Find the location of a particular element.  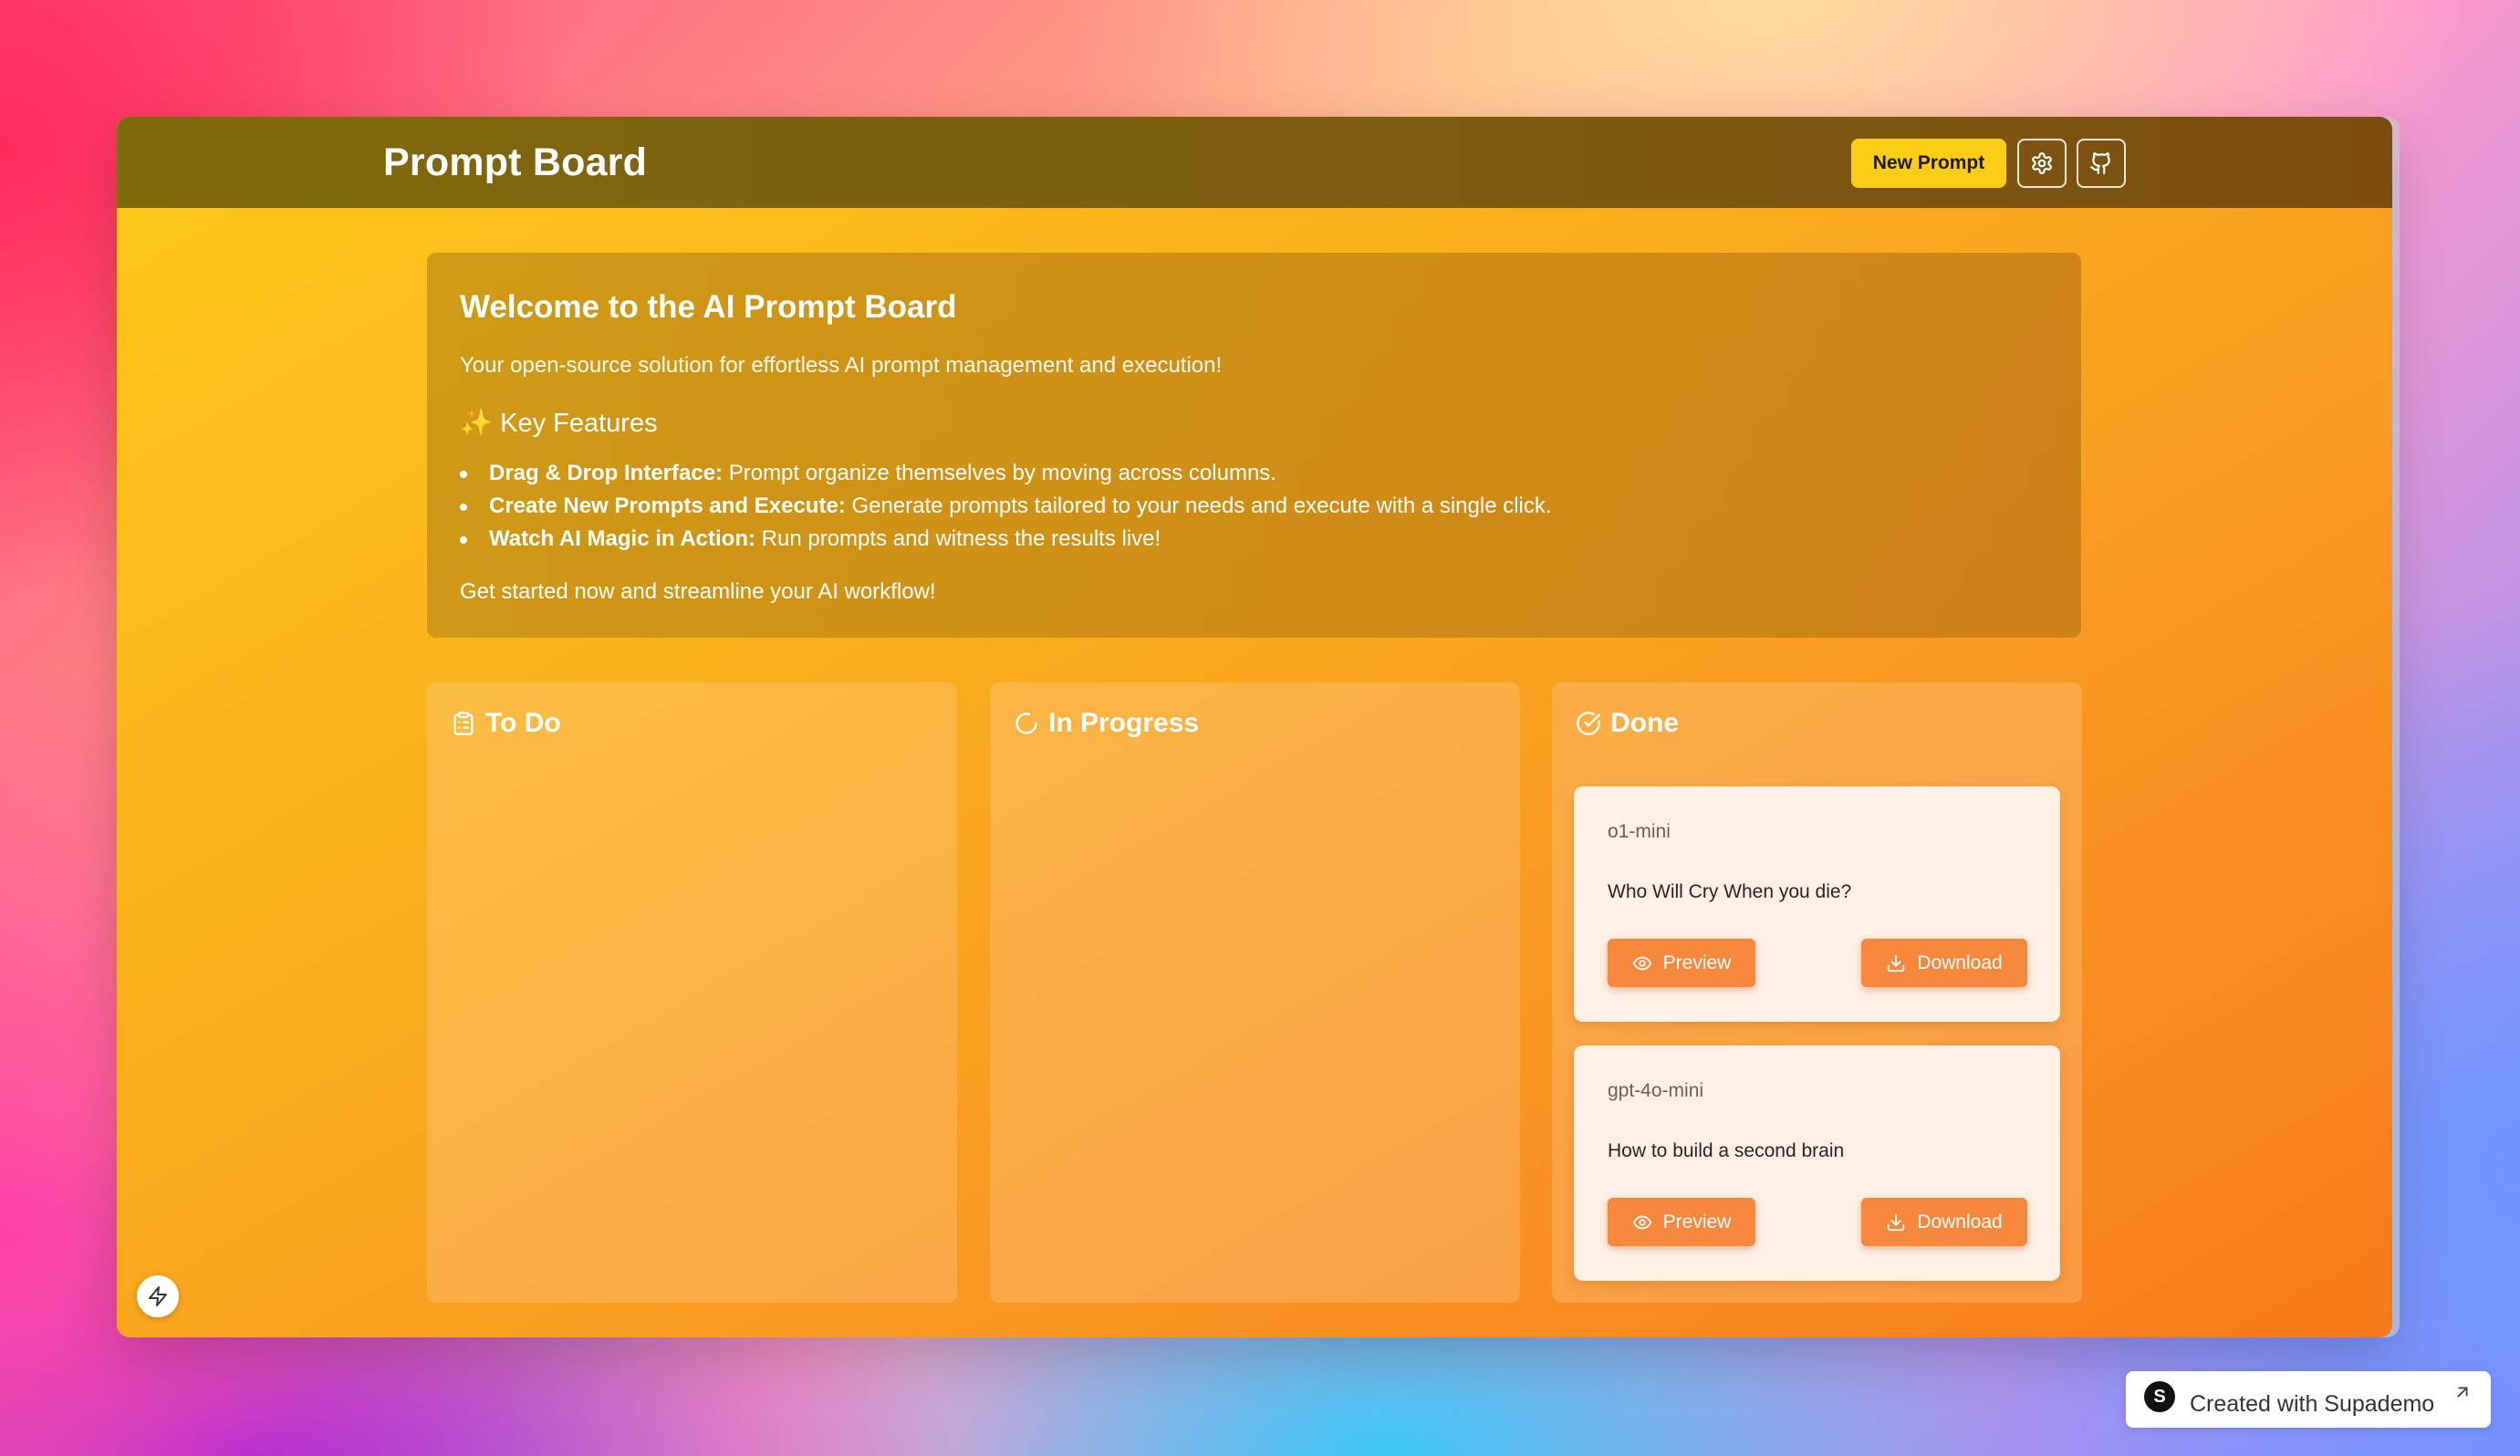

new-prompt-button: New Prompt is located at coordinates (1929, 163).